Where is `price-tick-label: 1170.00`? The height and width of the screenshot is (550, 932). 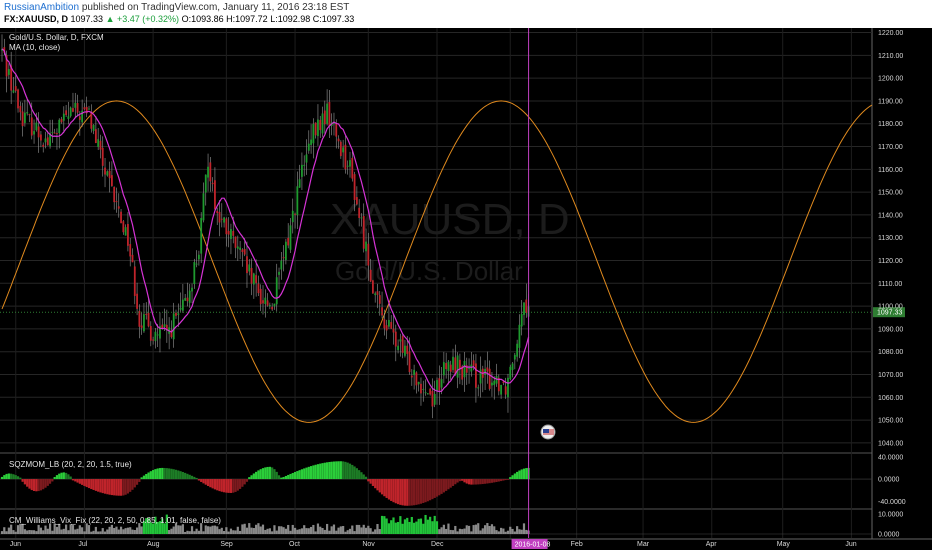
price-tick-label: 1170.00 is located at coordinates (890, 147).